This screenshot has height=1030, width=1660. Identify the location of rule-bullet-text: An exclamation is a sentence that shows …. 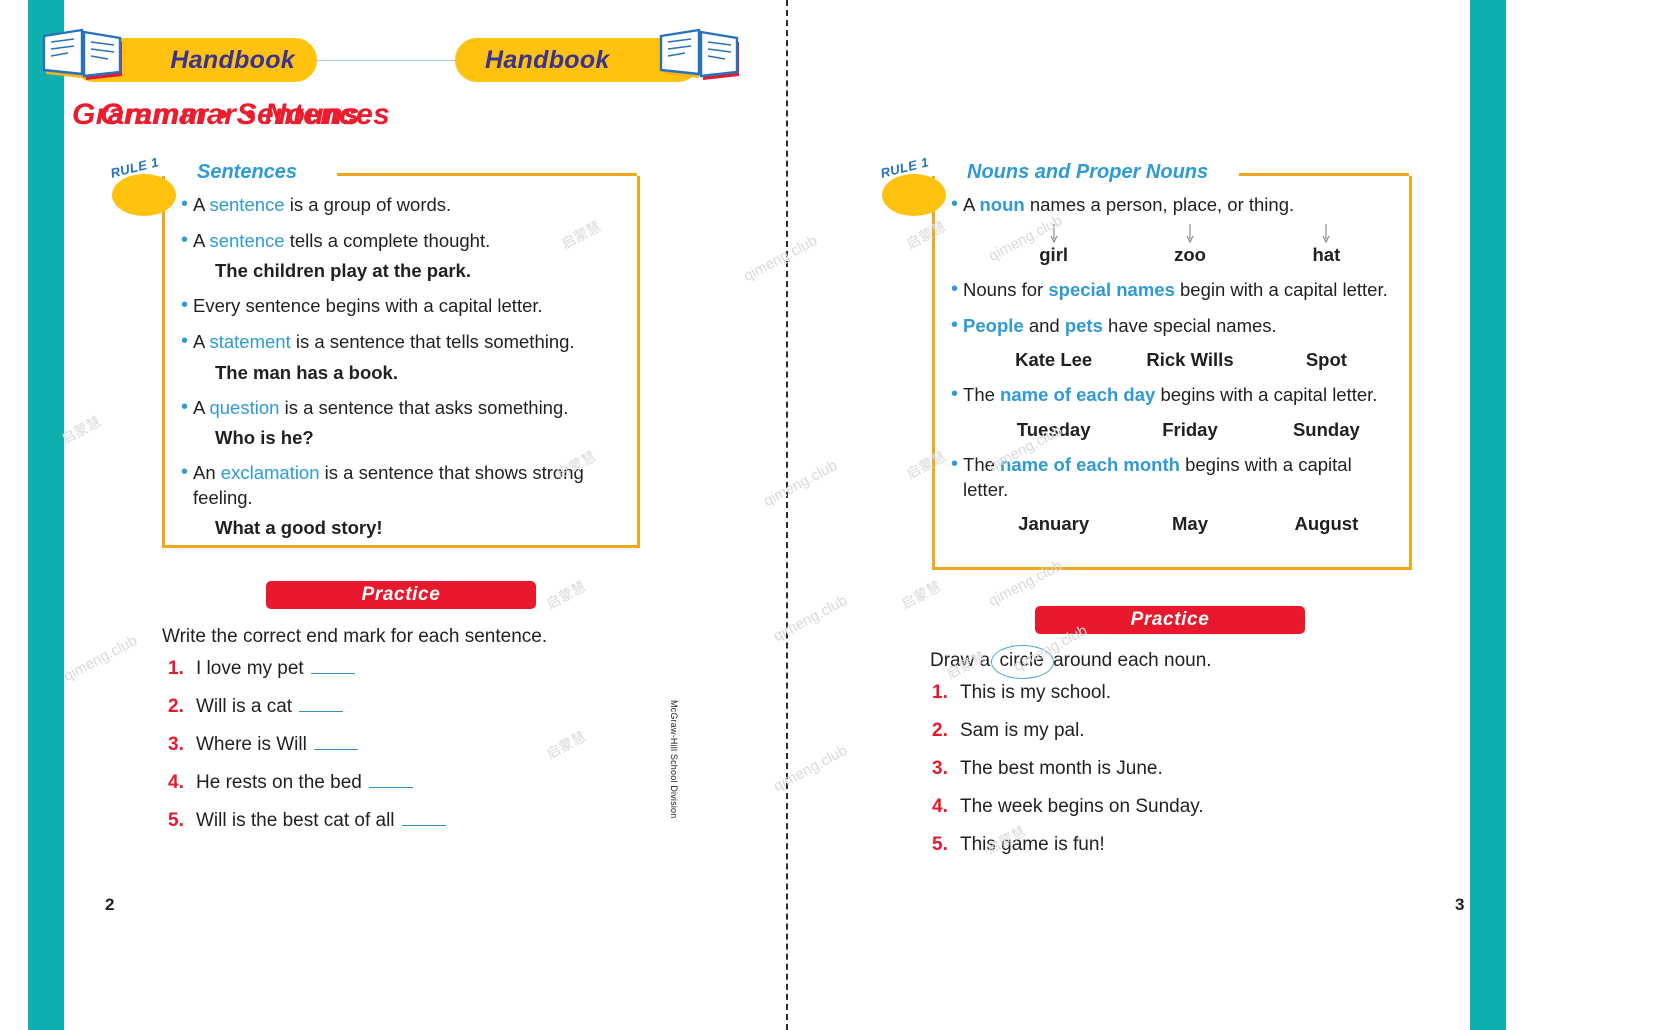
(388, 484).